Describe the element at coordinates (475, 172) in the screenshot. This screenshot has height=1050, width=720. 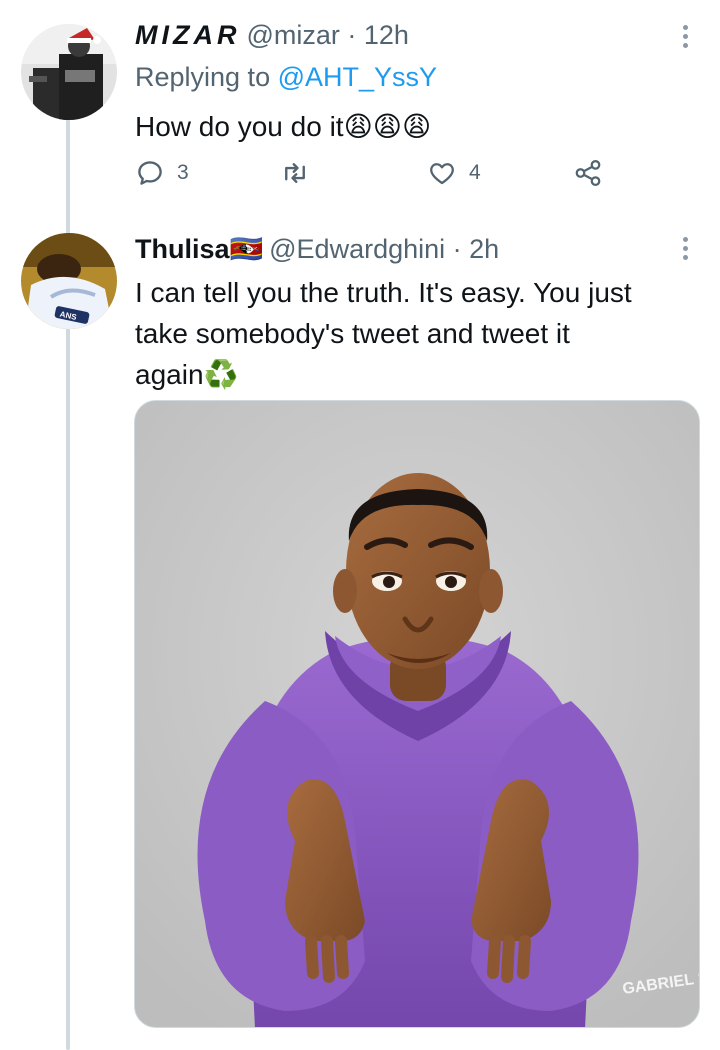
I see `like-count: 4` at that location.